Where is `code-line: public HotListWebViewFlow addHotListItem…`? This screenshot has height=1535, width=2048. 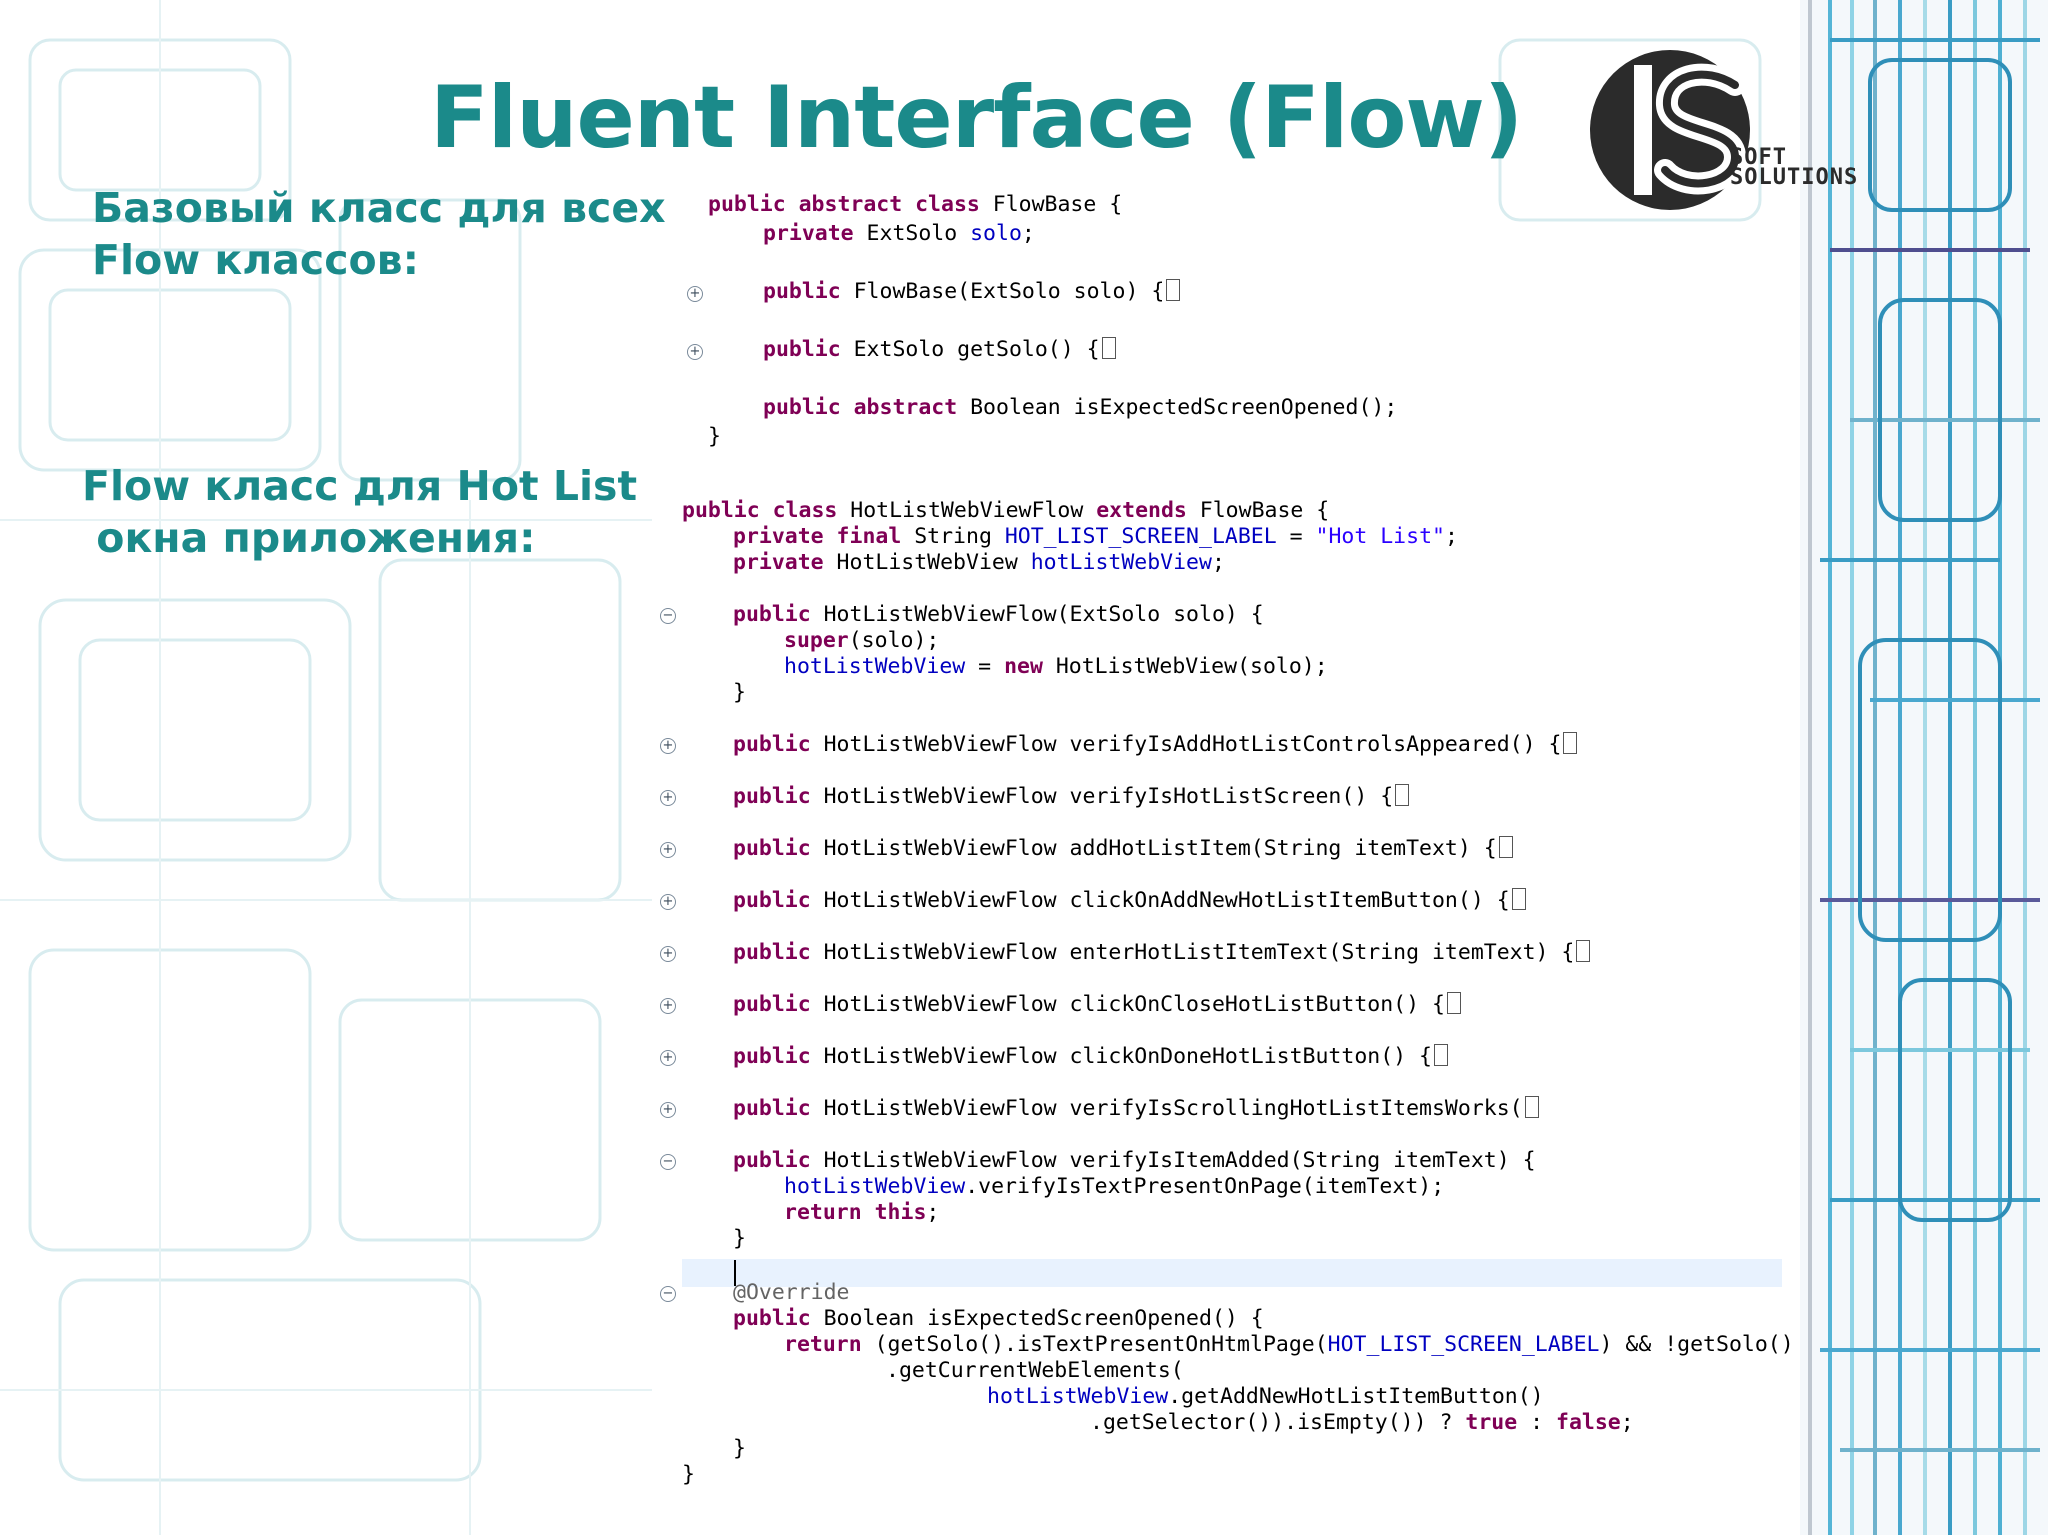 code-line: public HotListWebViewFlow addHotListItem… is located at coordinates (1123, 849).